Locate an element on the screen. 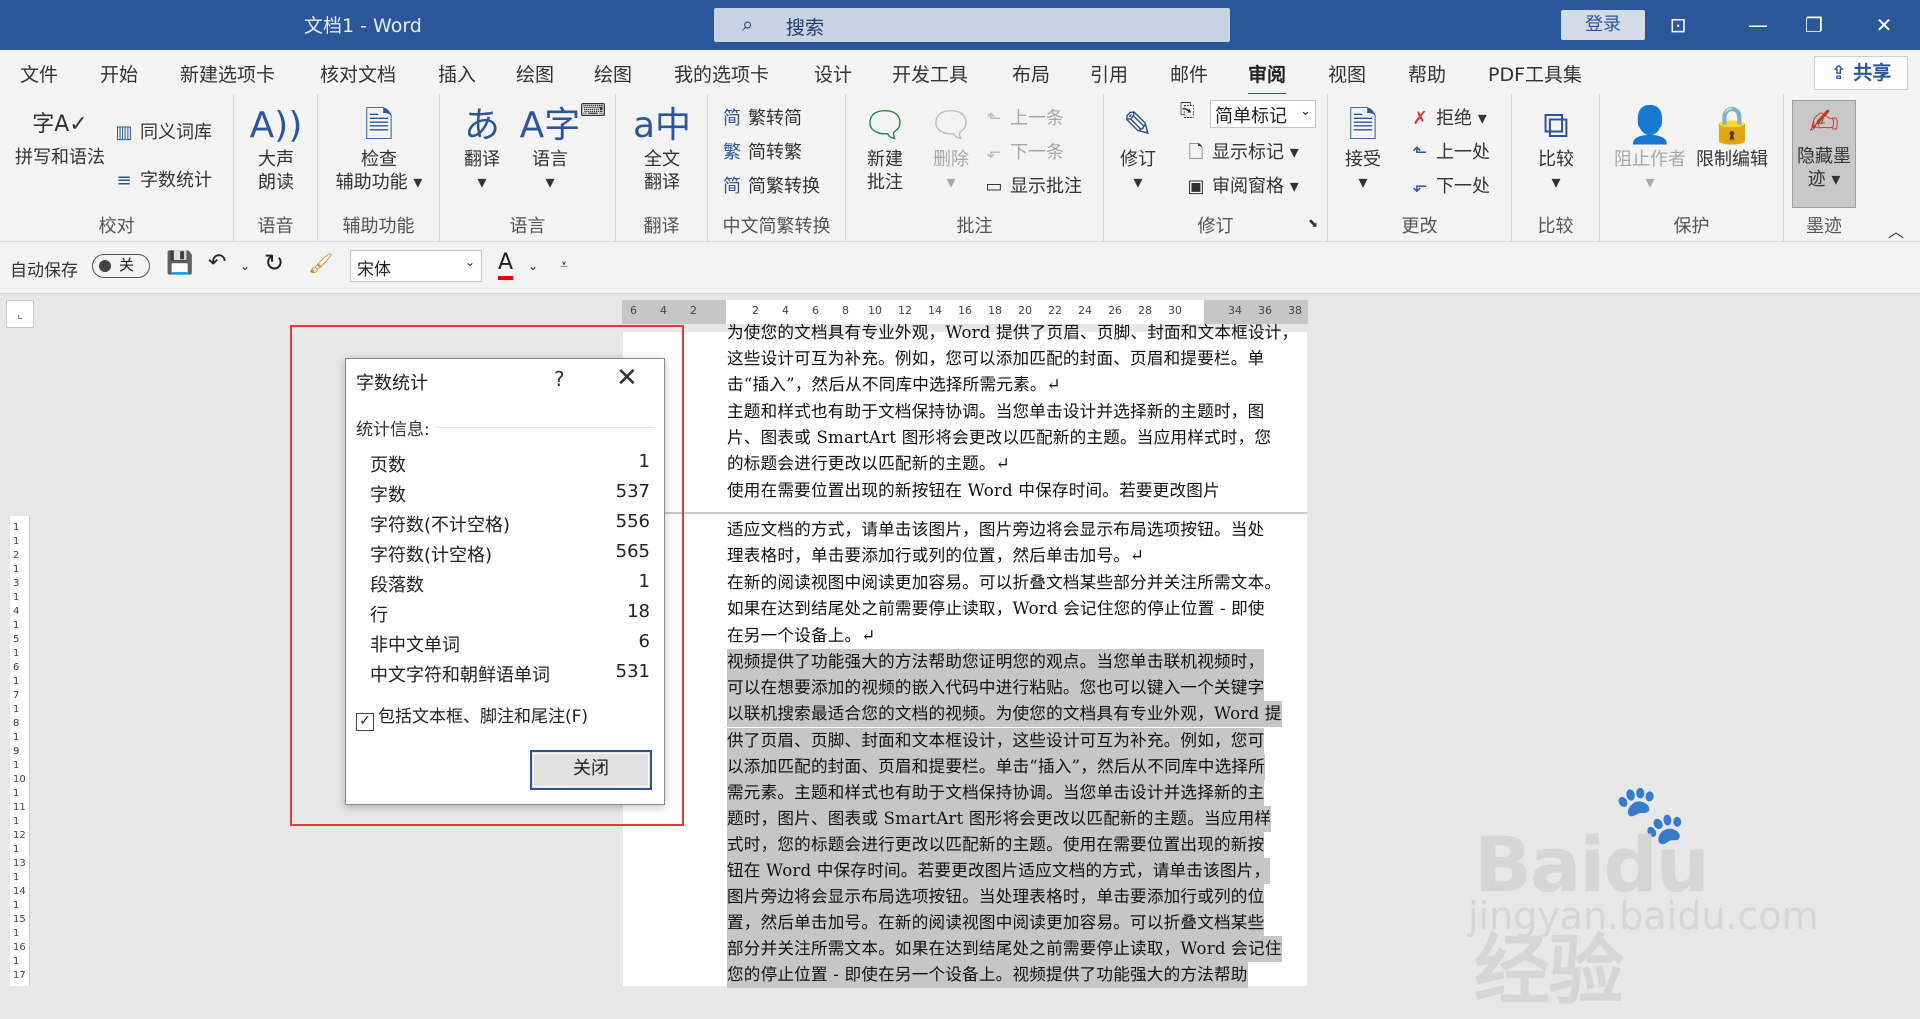 This screenshot has height=1019, width=1920. ribbon-display-icon: ⊡ is located at coordinates (1678, 25).